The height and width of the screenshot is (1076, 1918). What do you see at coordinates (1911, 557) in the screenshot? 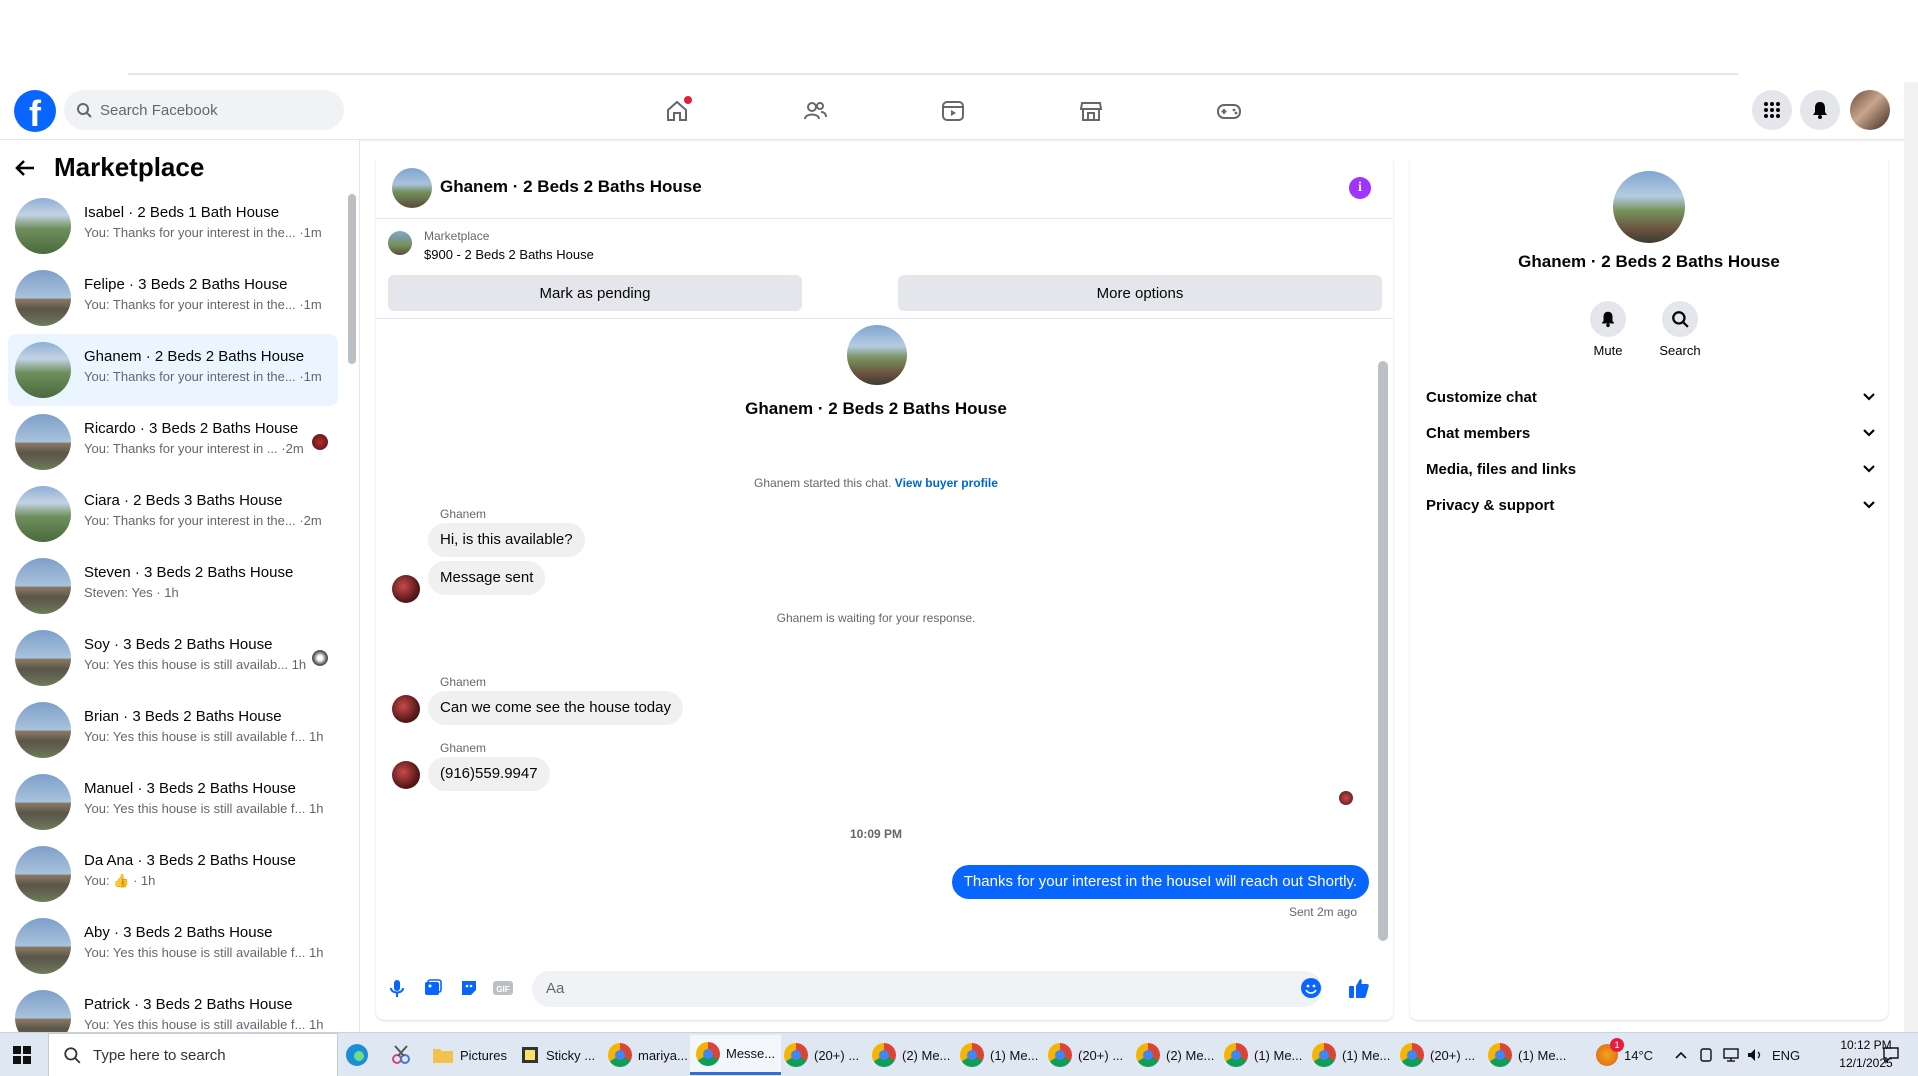
I see `page-scrollbar` at bounding box center [1911, 557].